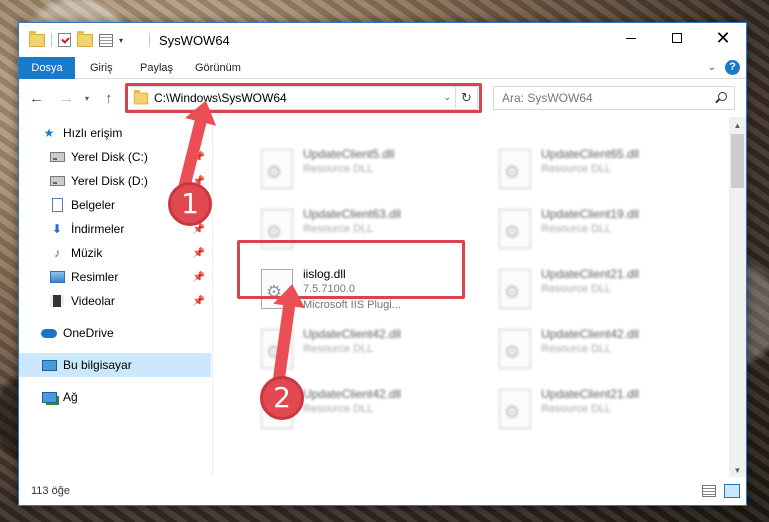  What do you see at coordinates (732, 491) in the screenshot?
I see `large-icons-view-icon` at bounding box center [732, 491].